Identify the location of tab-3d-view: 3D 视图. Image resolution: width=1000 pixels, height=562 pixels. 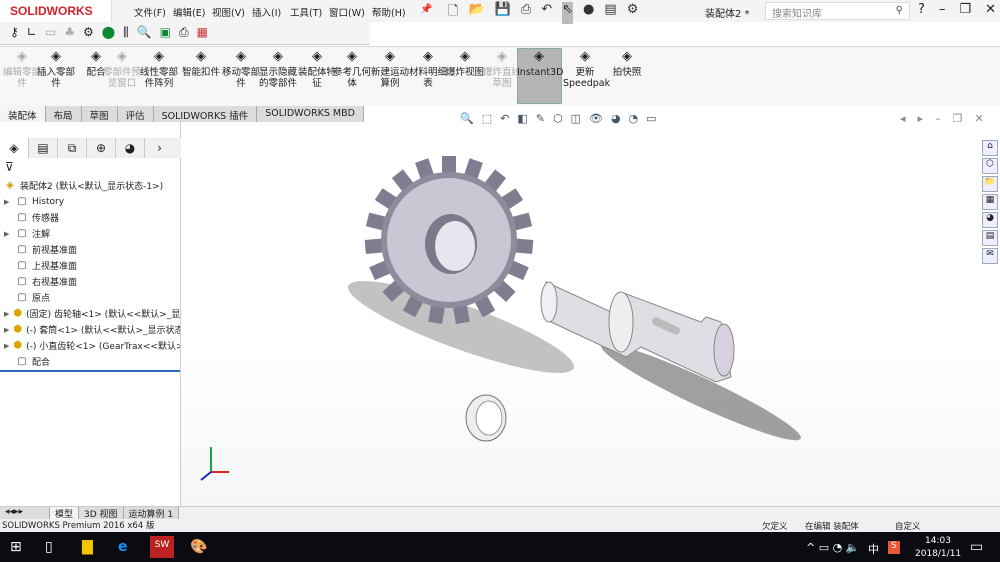
(101, 513).